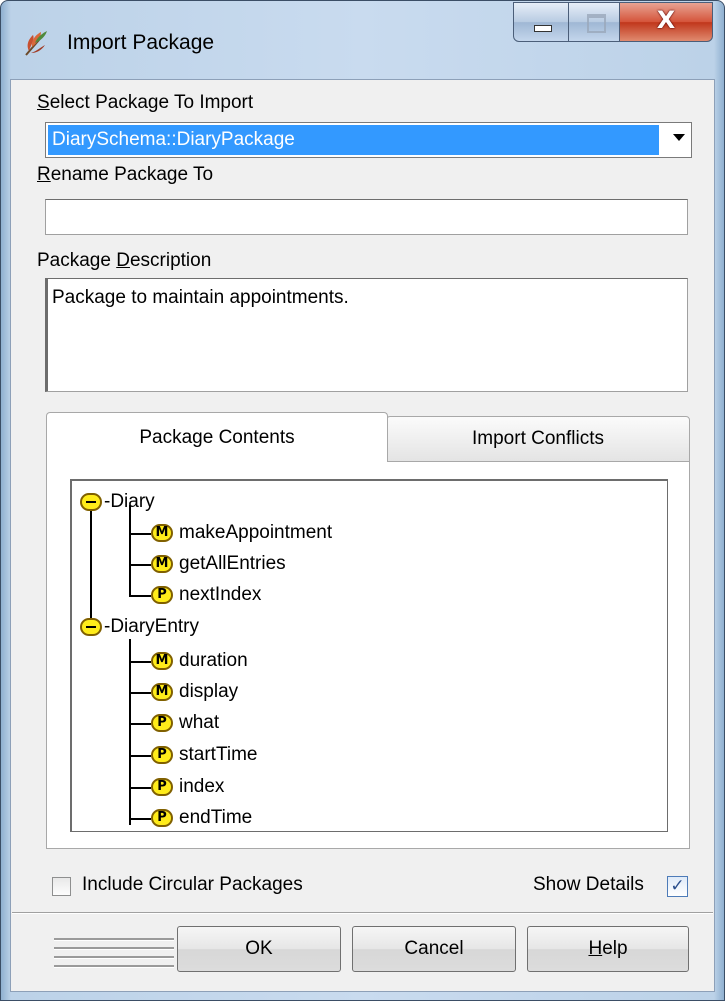  I want to click on resize-grip-icon, so click(114, 955).